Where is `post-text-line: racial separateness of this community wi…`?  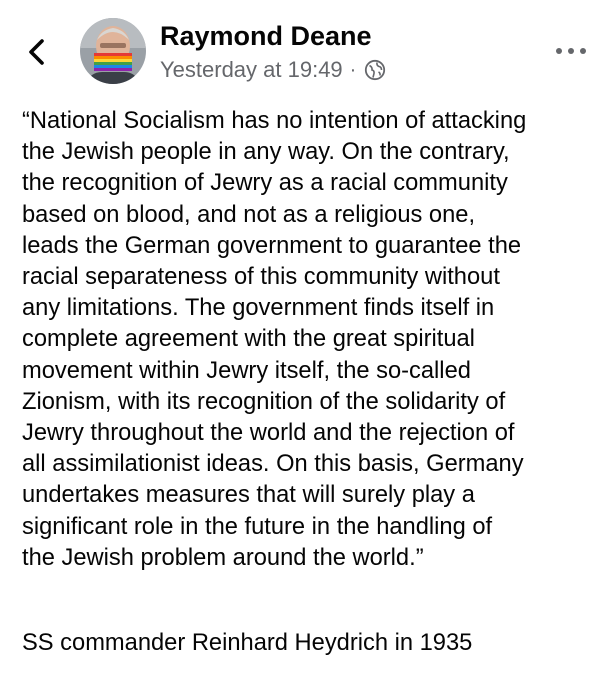
post-text-line: racial separateness of this community wi… is located at coordinates (261, 277).